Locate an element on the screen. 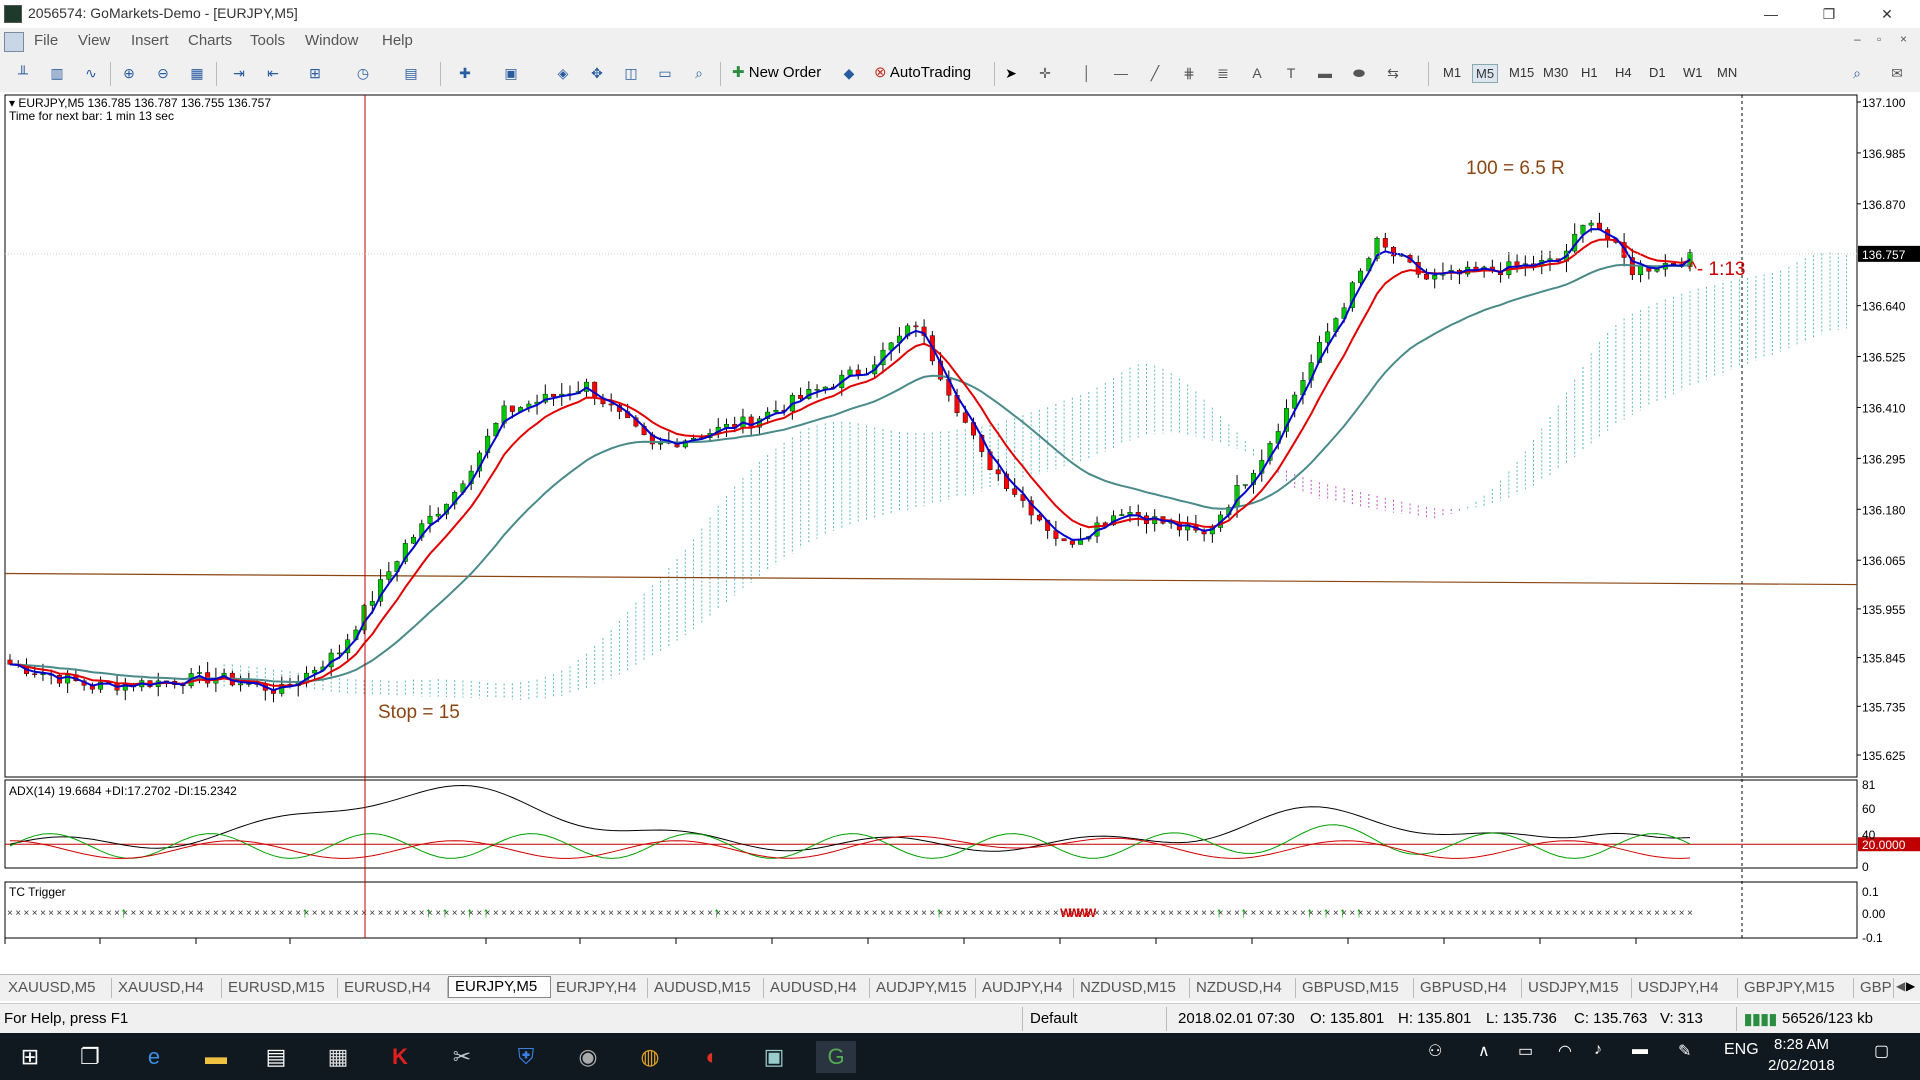  chrome-icon: ◍ is located at coordinates (650, 1057).